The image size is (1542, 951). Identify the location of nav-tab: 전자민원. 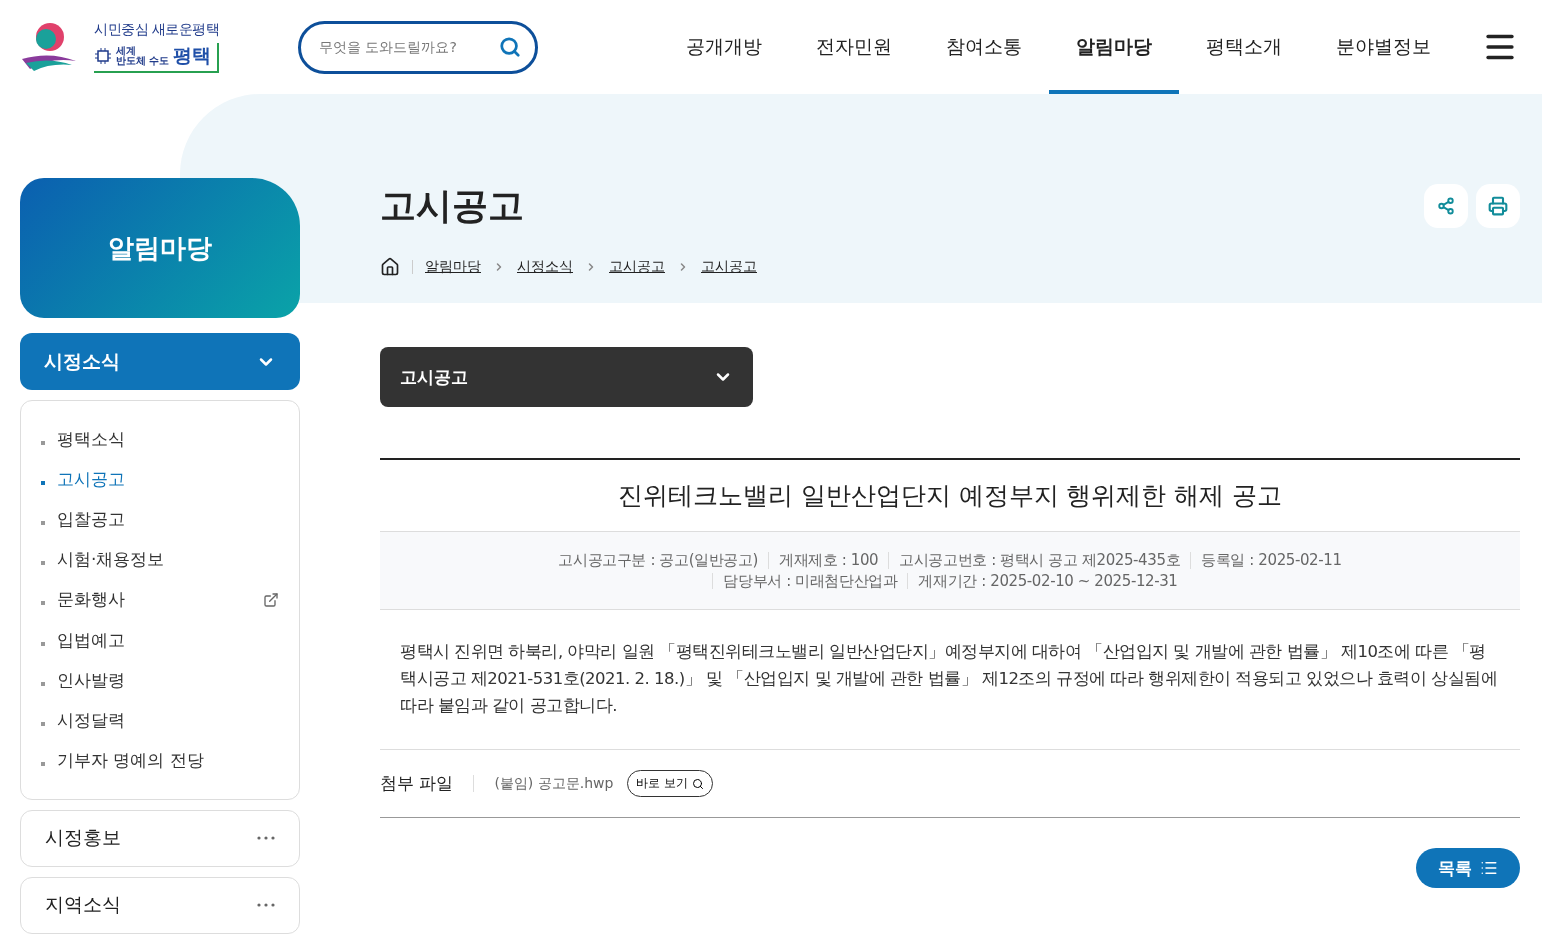
(854, 47).